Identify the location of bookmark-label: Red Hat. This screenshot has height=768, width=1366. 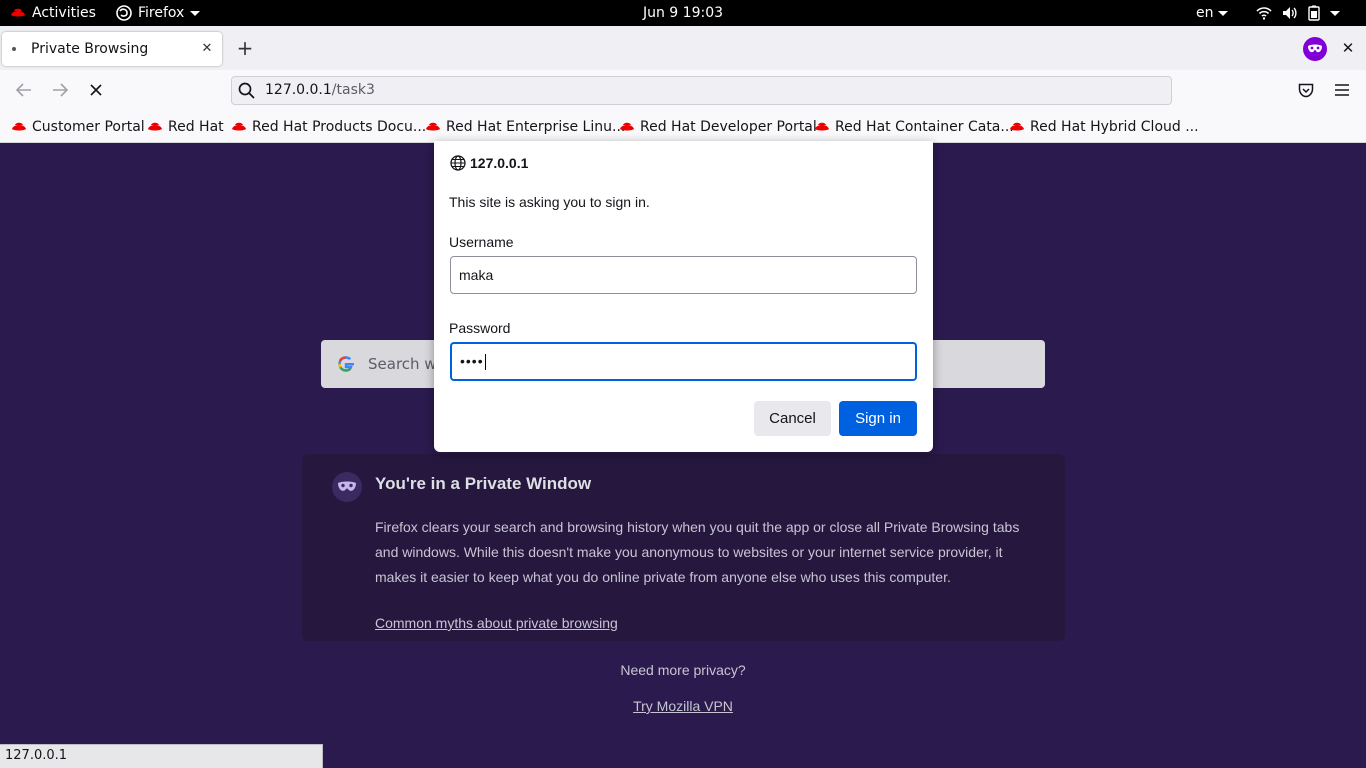
(196, 126).